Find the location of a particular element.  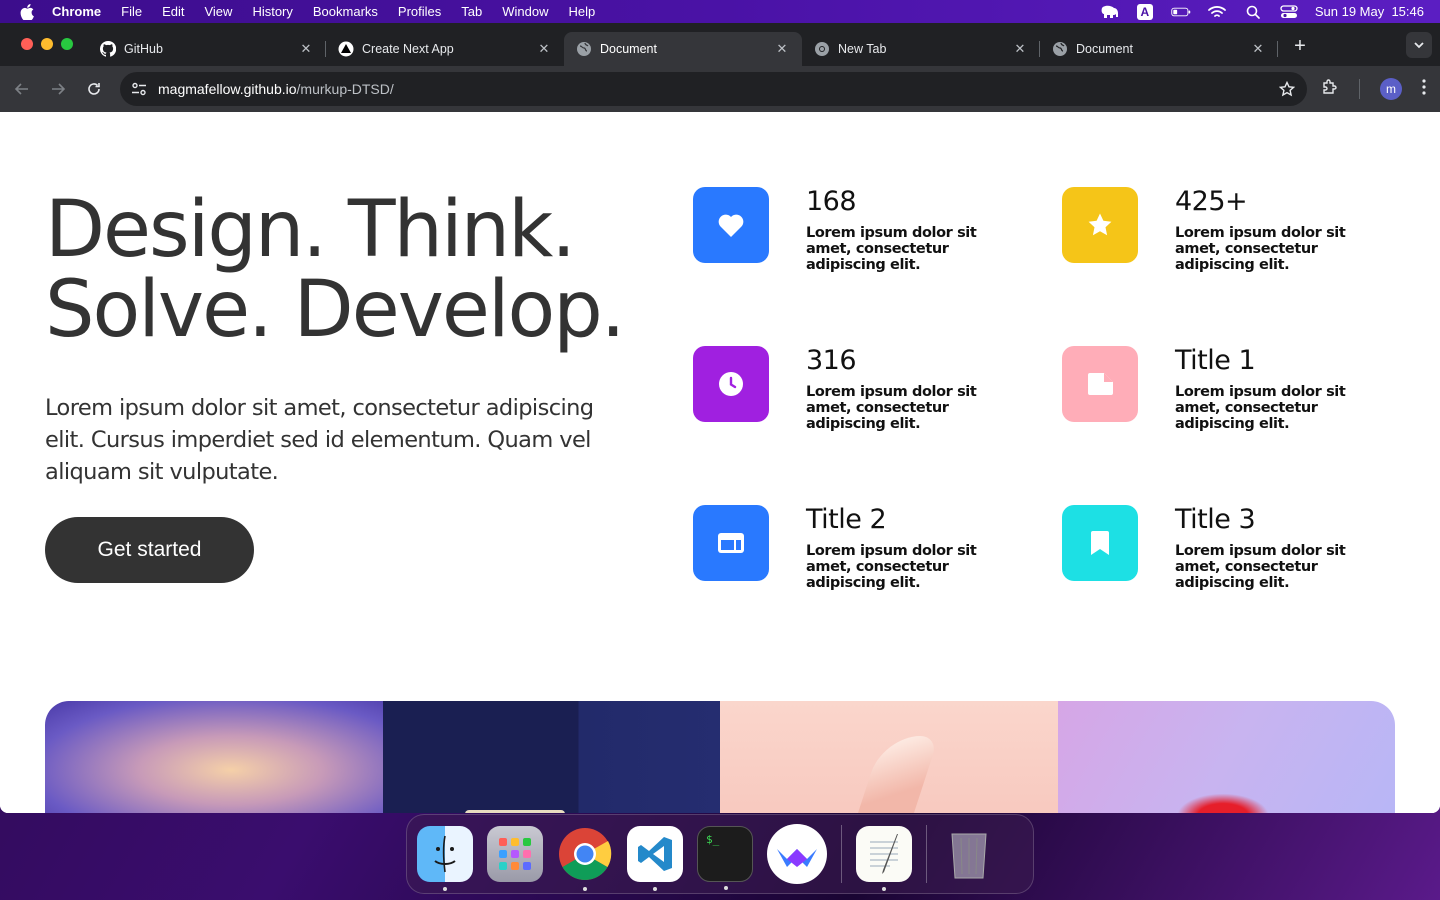

elephant-icon is located at coordinates (1109, 12).